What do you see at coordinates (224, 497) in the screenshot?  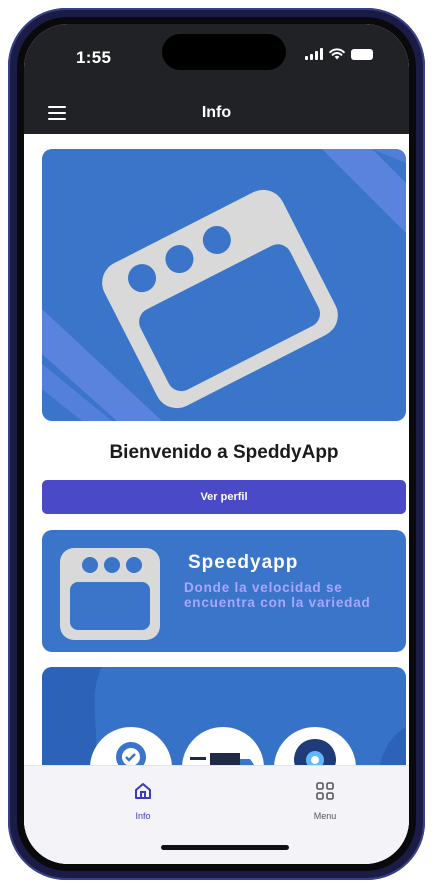 I see `view-profile-button: Ver perfil` at bounding box center [224, 497].